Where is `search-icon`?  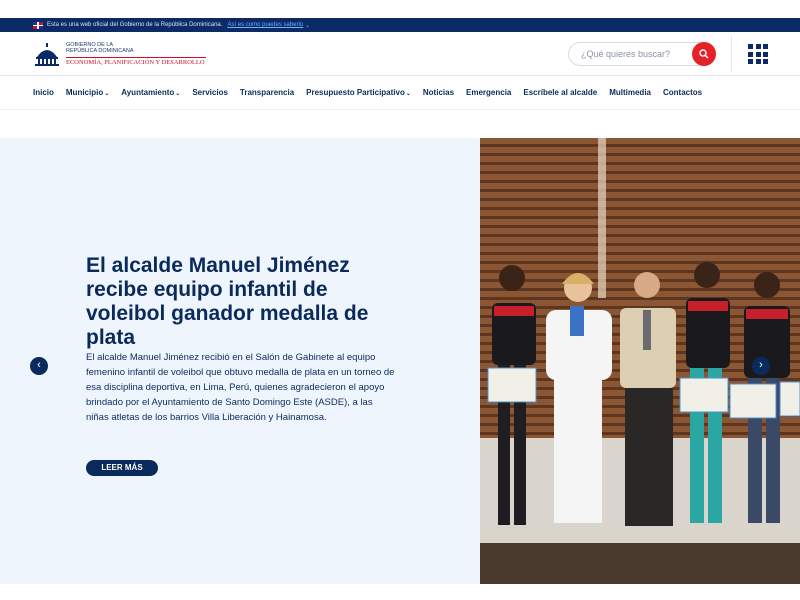
search-icon is located at coordinates (704, 54).